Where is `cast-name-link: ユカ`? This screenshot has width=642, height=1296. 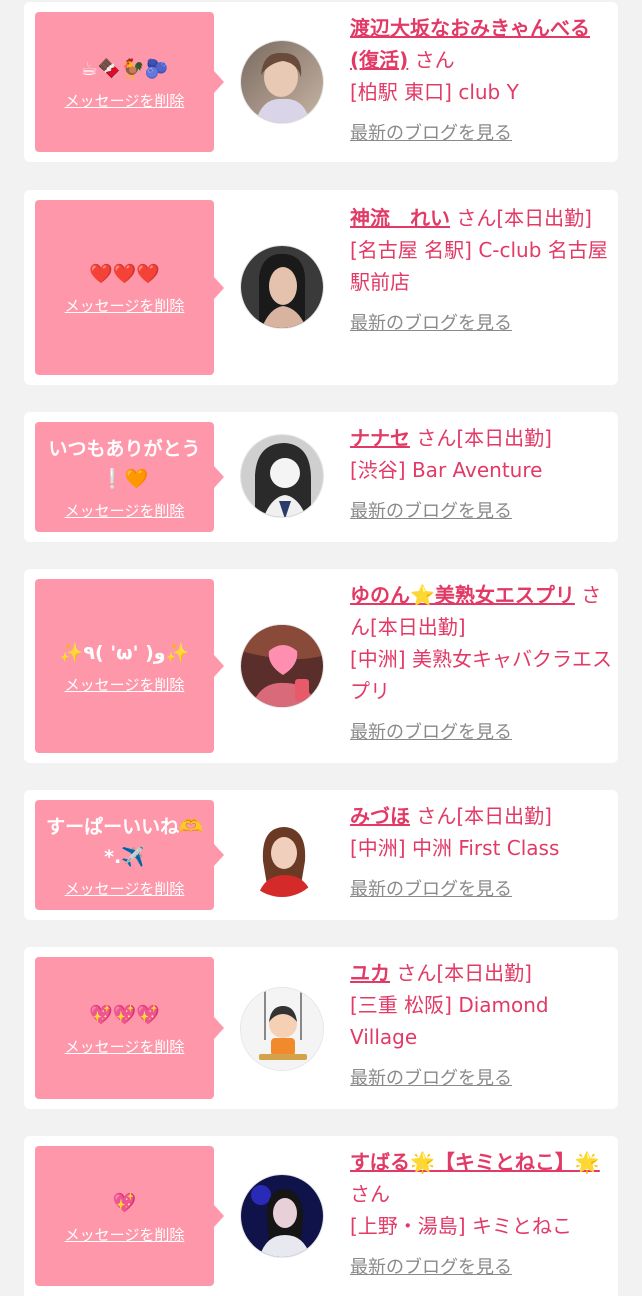 cast-name-link: ユカ is located at coordinates (370, 973).